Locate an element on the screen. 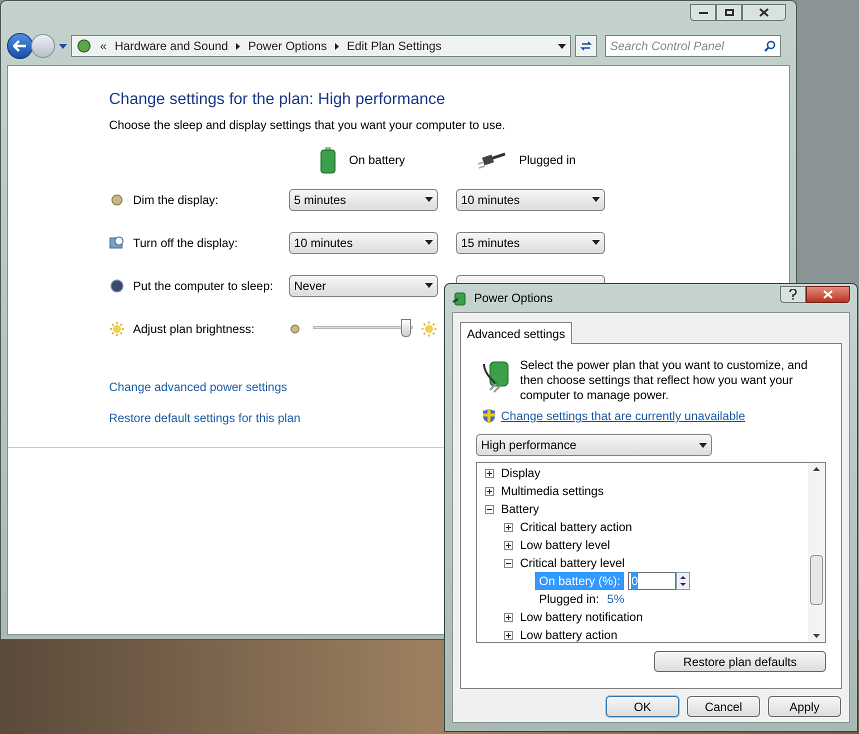  tree-item: Low battery action is located at coordinates (569, 634).